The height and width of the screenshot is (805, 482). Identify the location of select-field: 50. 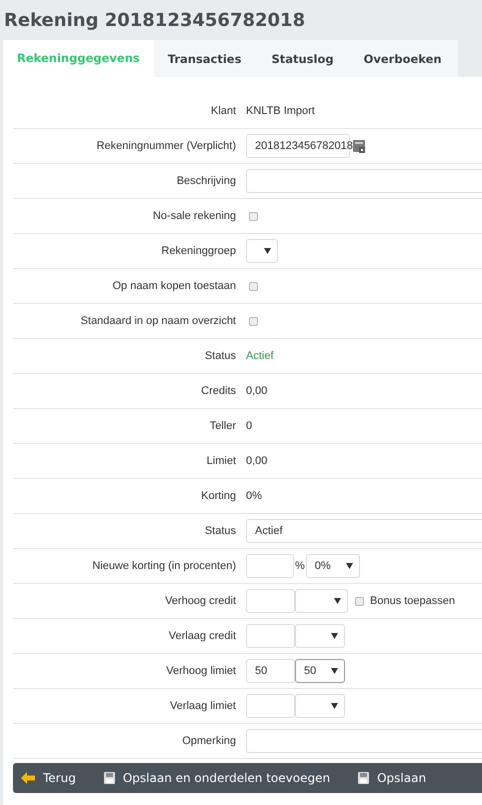
(320, 671).